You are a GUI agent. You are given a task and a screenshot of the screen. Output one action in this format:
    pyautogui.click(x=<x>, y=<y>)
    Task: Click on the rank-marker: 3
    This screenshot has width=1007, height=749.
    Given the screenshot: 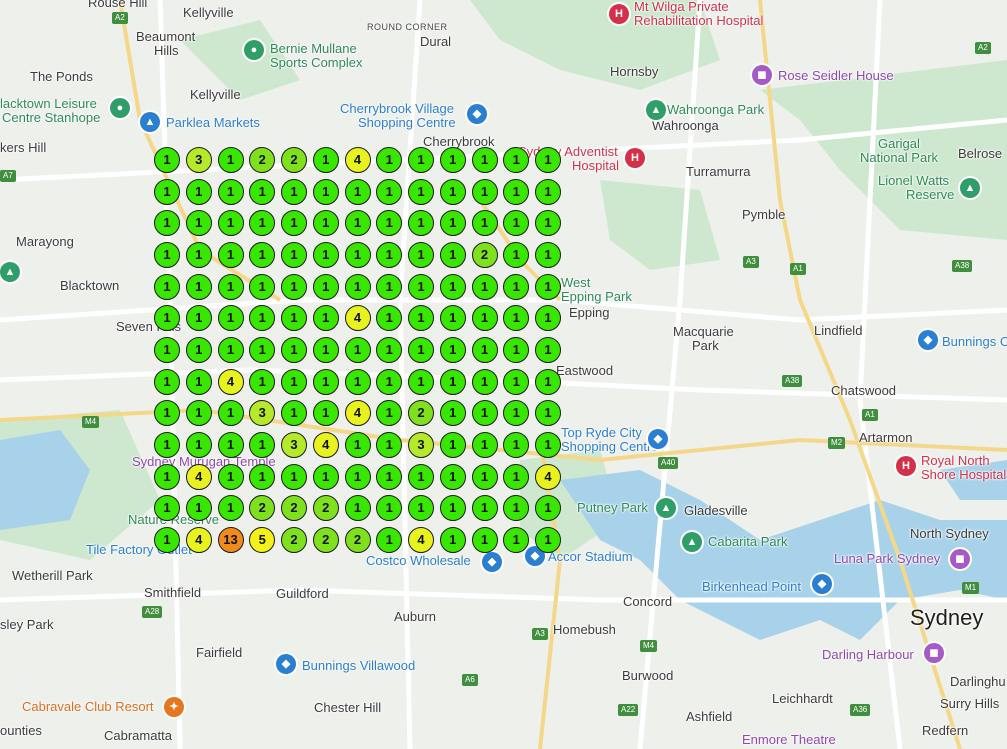 What is the action you would take?
    pyautogui.click(x=421, y=444)
    